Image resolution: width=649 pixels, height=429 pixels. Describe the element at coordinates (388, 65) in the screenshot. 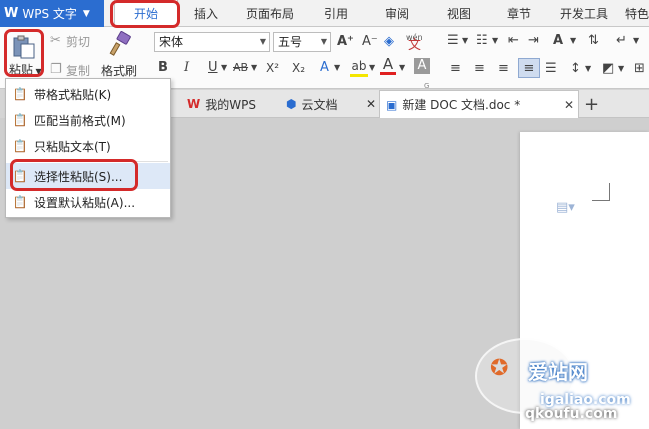

I see `font-color-button: A` at that location.